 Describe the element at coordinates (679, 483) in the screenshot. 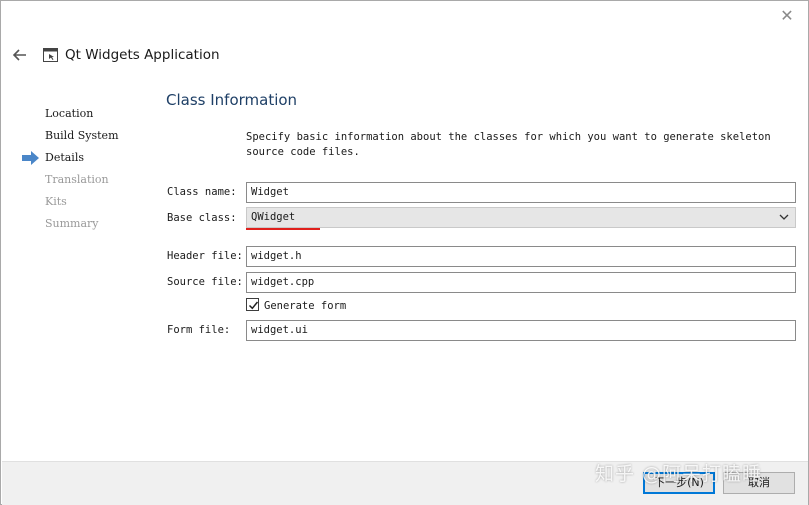

I see `next-button: 下一步(N)` at that location.